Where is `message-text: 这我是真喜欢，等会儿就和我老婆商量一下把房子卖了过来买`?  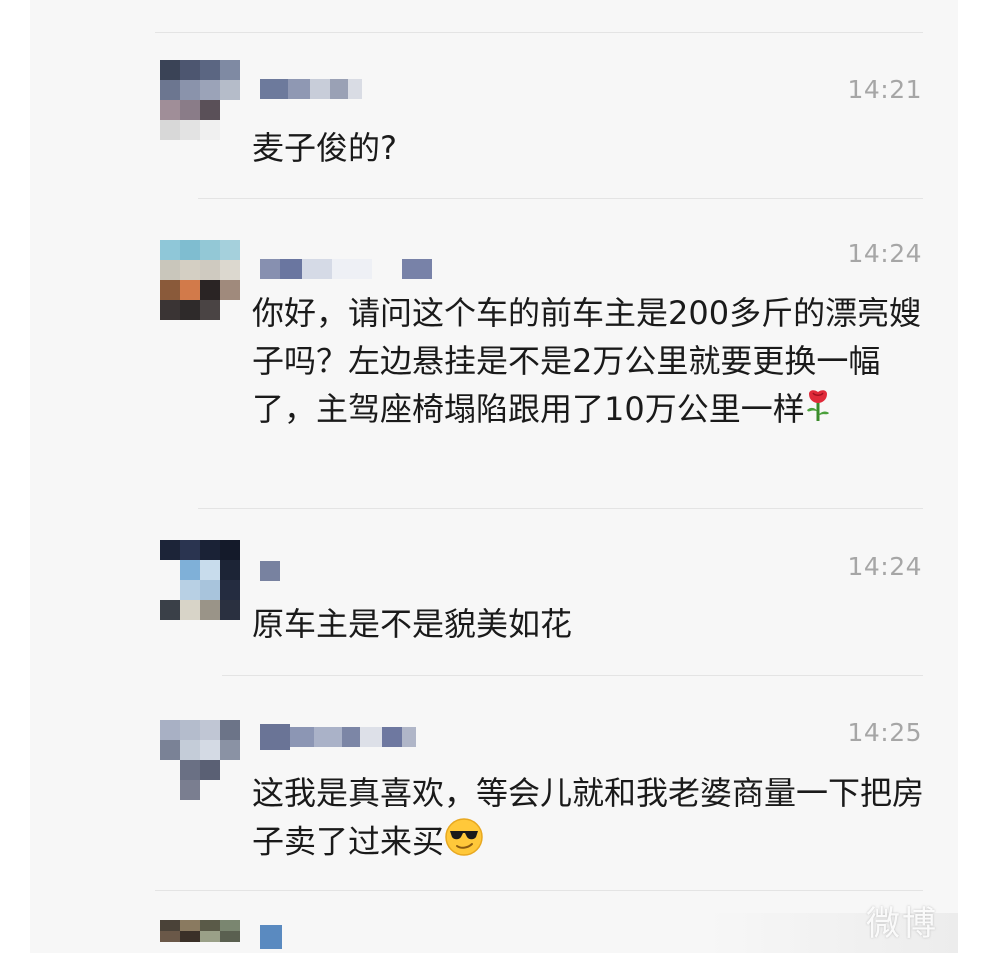 message-text: 这我是真喜欢，等会儿就和我老婆商量一下把房子卖了过来买 is located at coordinates (592, 819).